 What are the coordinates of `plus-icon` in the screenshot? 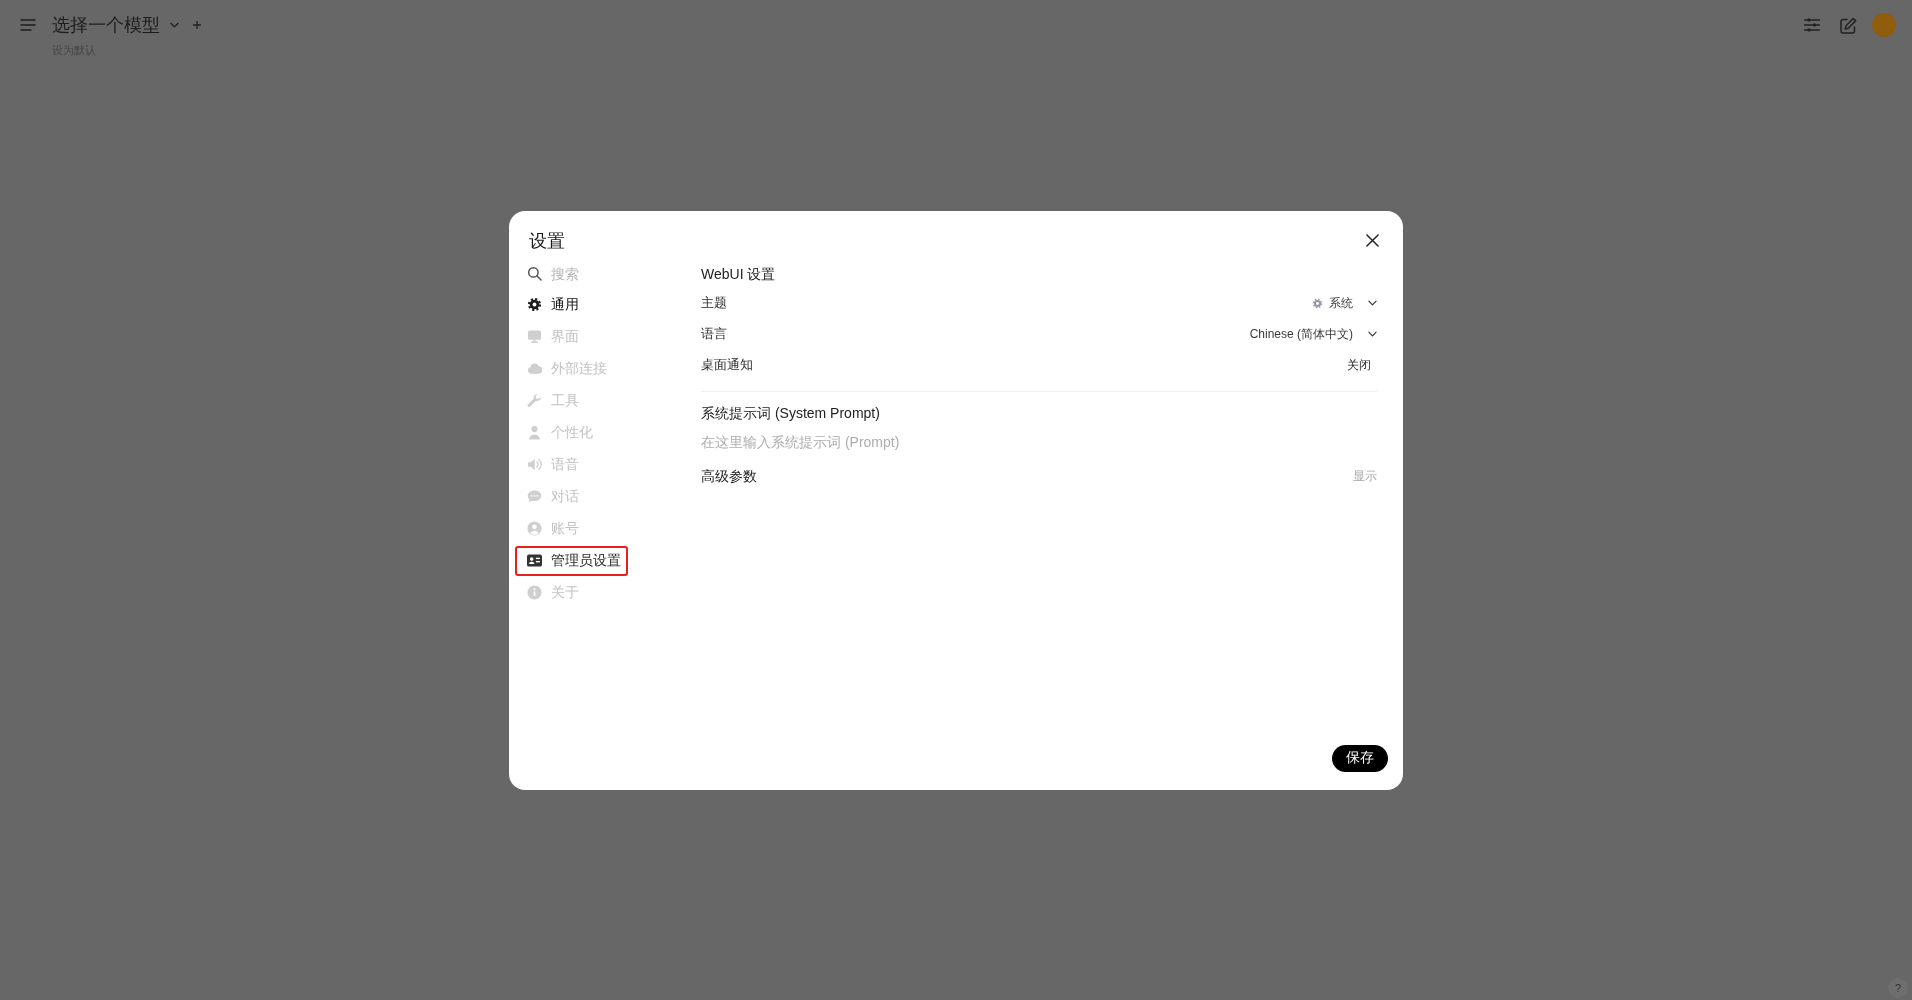 It's located at (197, 25).